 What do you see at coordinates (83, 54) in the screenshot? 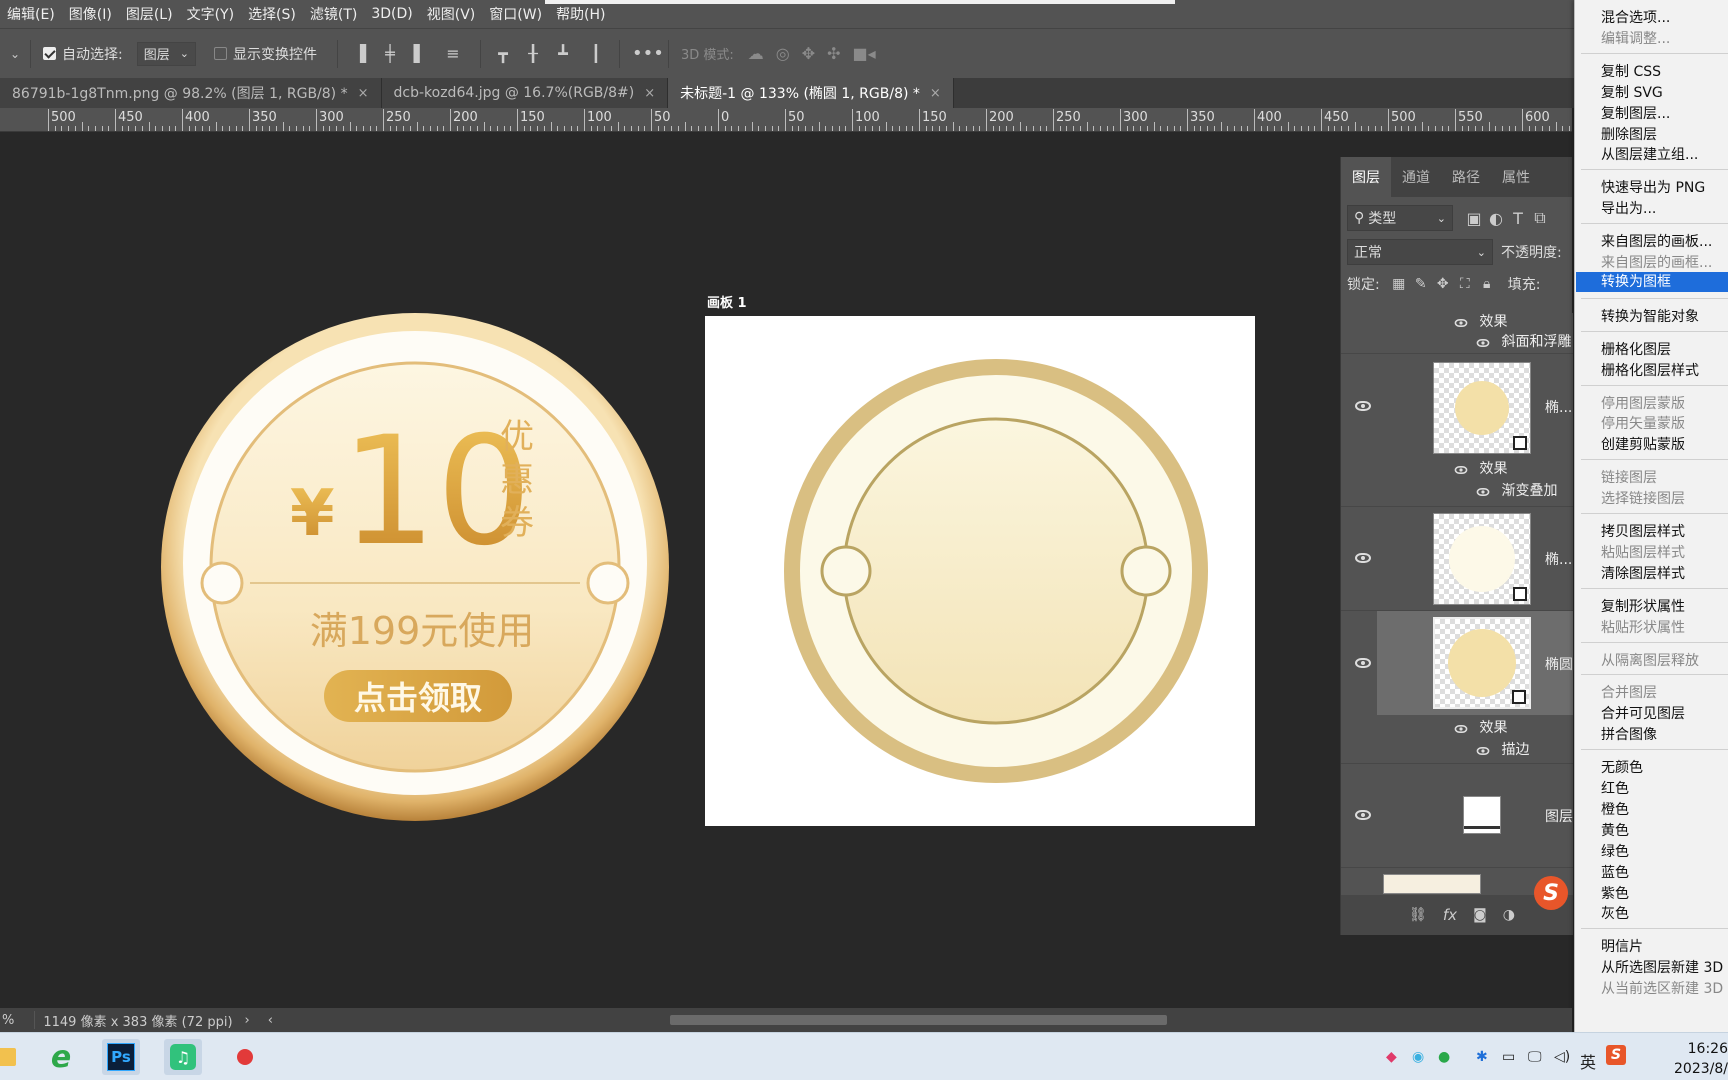
I see `auto-select-toggle: 自动选择:` at bounding box center [83, 54].